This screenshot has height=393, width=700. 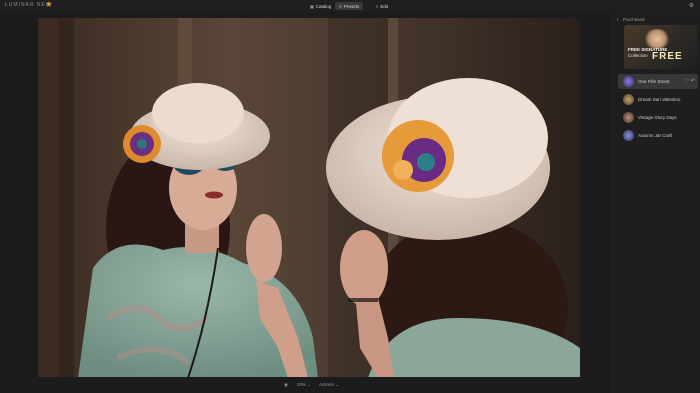 What do you see at coordinates (49, 4) in the screenshot?
I see `star-icon` at bounding box center [49, 4].